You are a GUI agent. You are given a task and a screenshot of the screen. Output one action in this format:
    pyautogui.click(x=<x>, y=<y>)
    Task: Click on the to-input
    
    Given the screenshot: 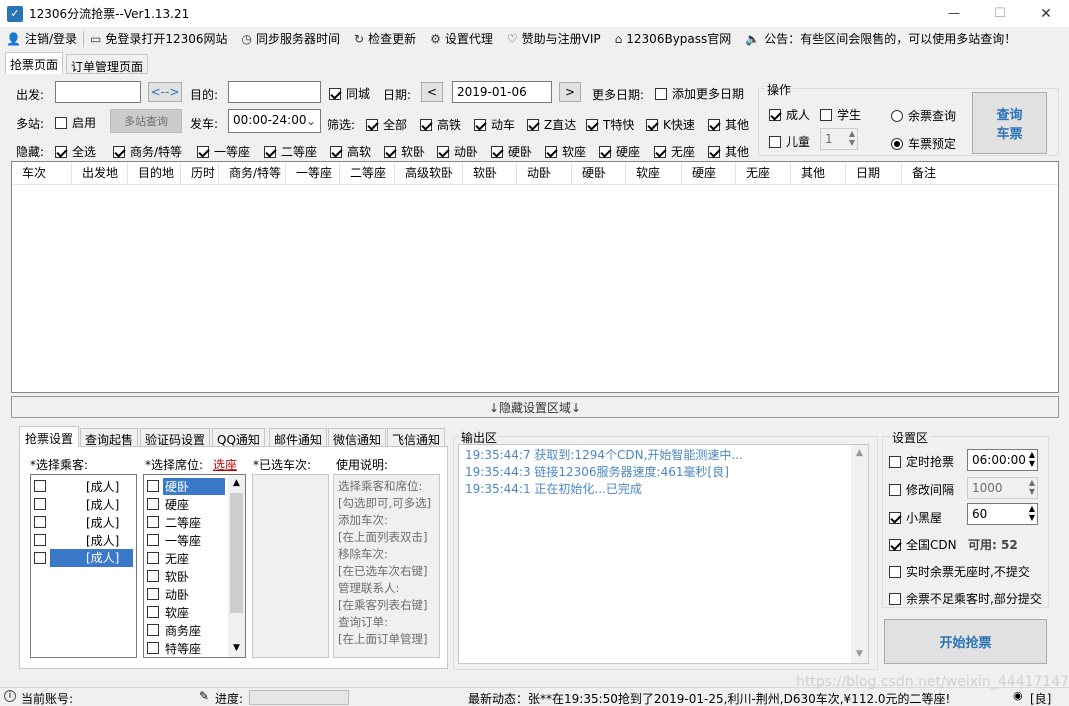 What is the action you would take?
    pyautogui.click(x=274, y=92)
    